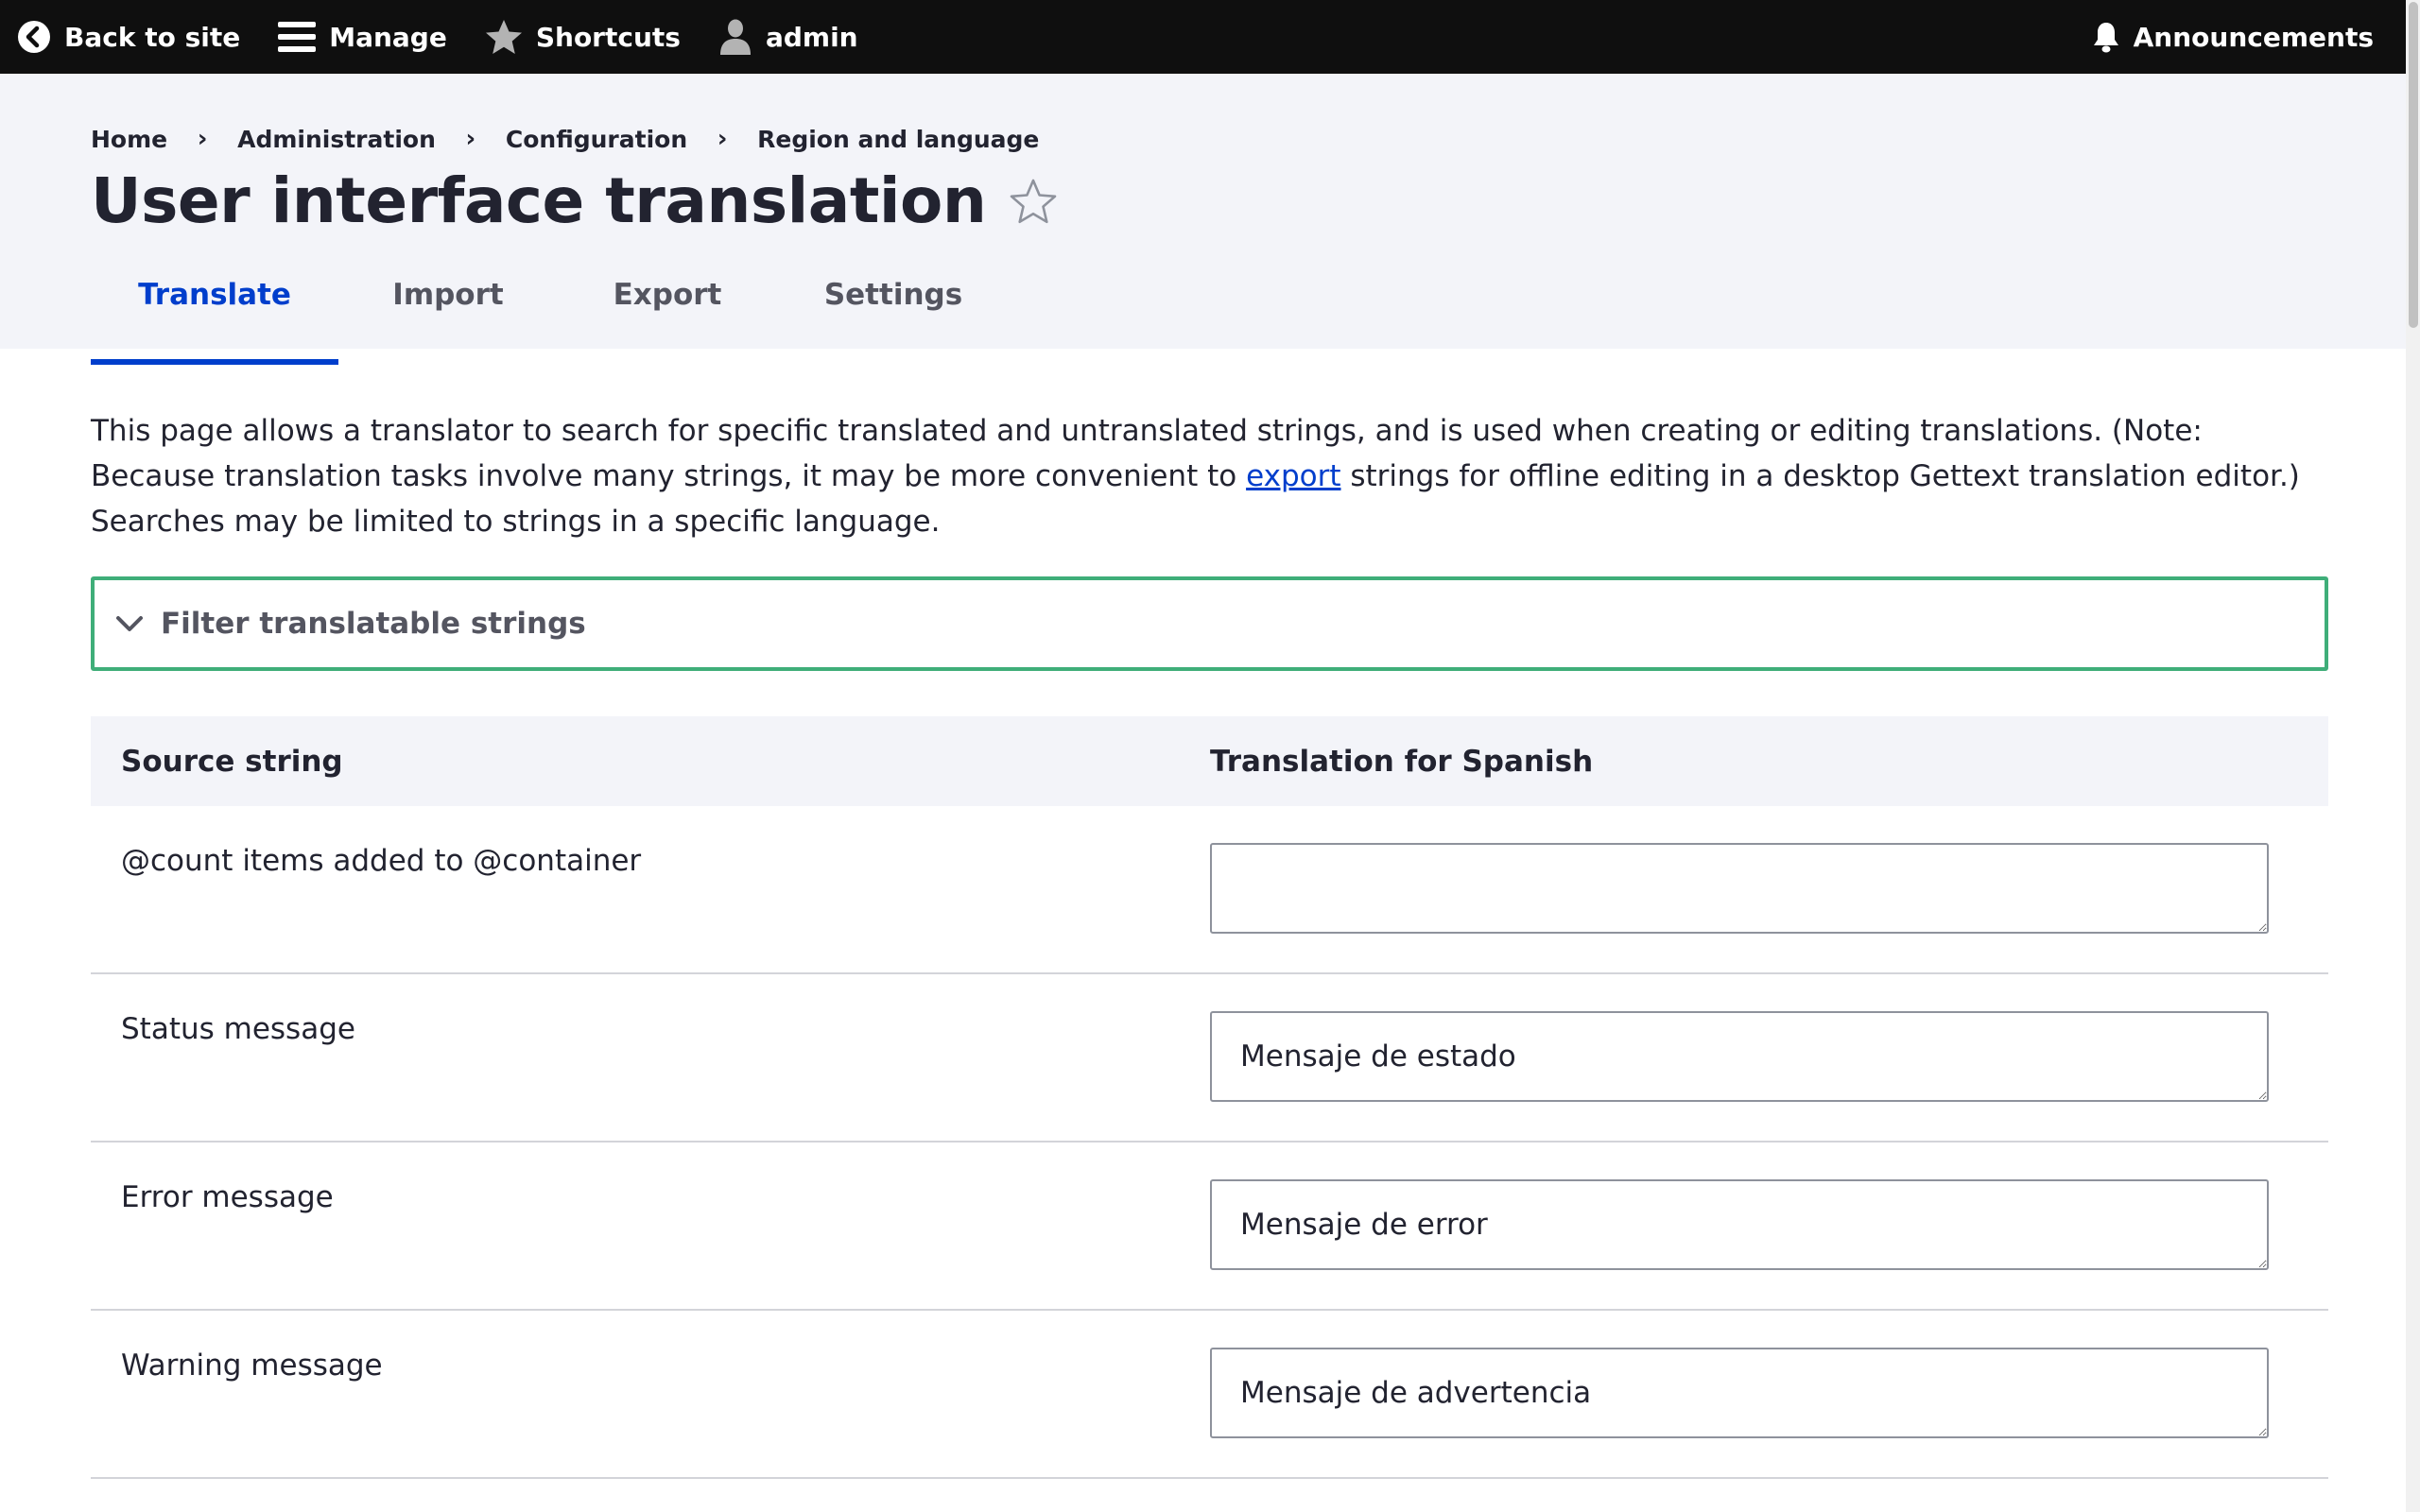 The image size is (2420, 1512). I want to click on shortcuts-label: Shortcuts, so click(608, 37).